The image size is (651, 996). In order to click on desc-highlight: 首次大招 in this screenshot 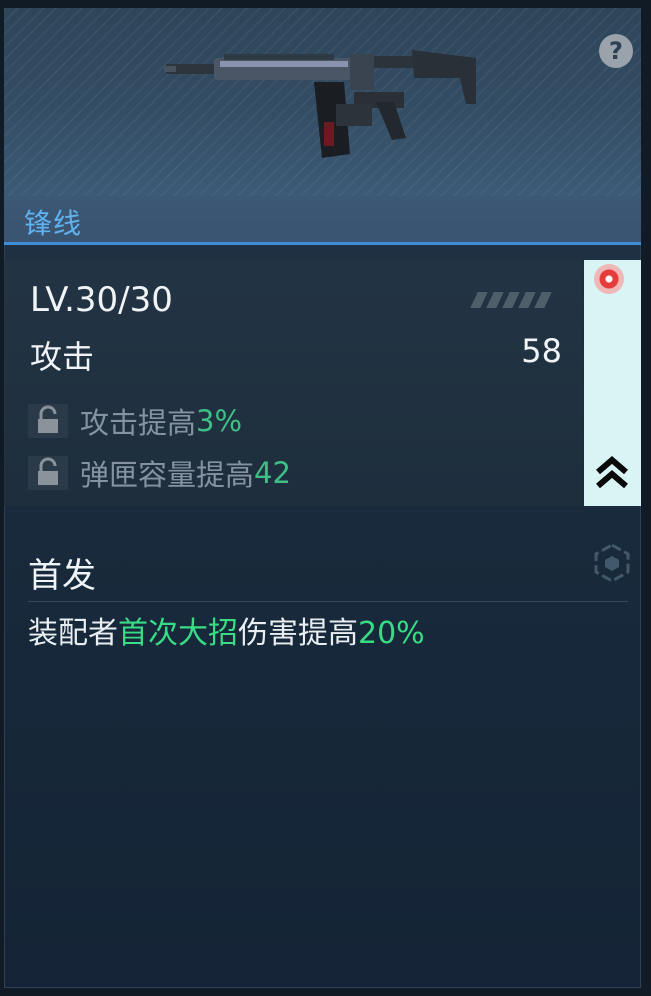, I will do `click(178, 633)`.